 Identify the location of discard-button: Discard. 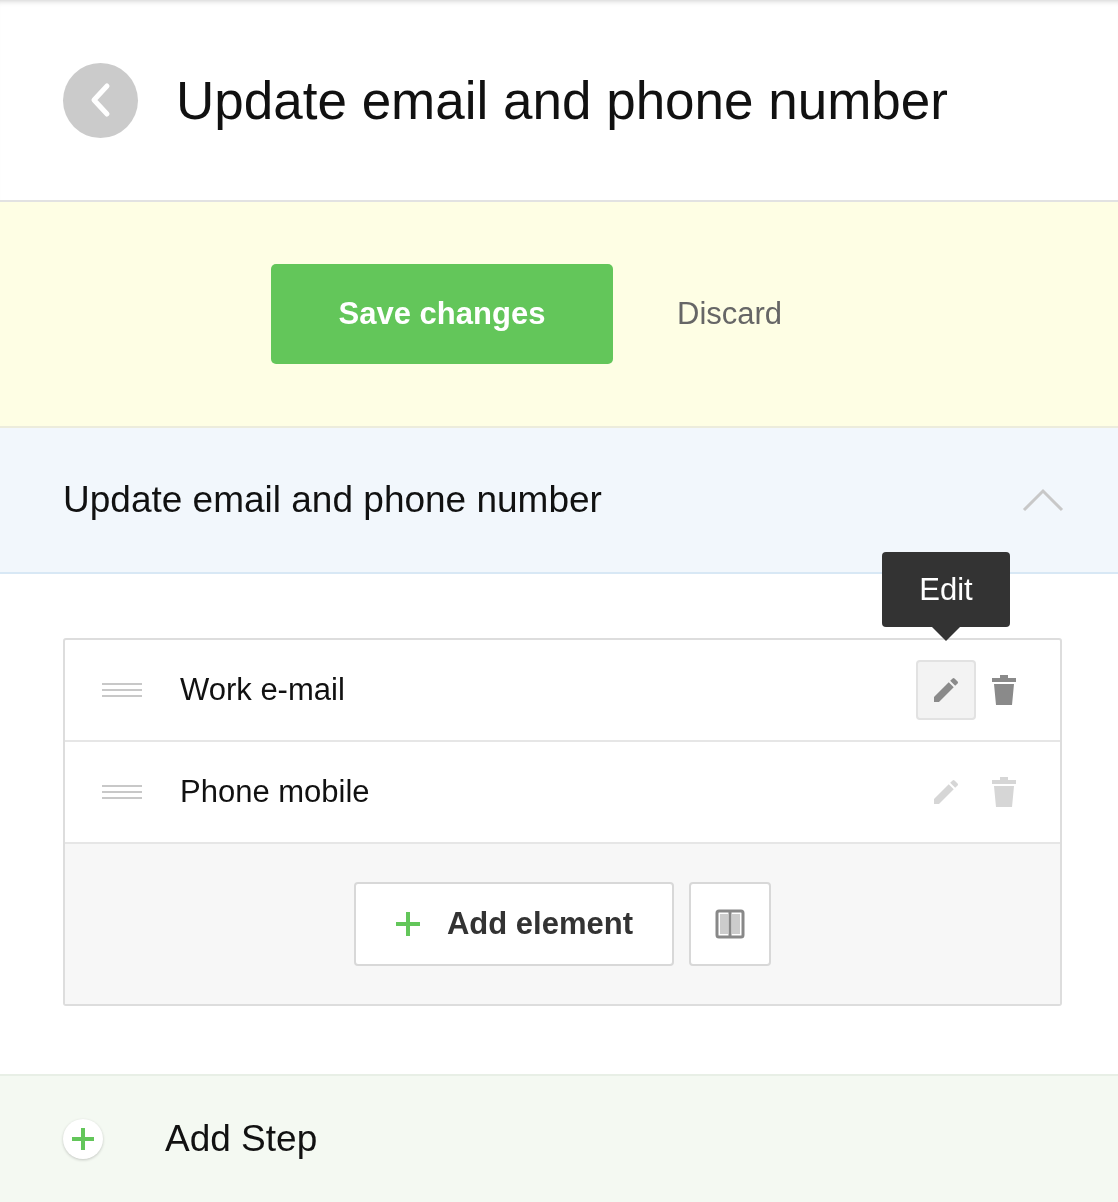
(730, 314).